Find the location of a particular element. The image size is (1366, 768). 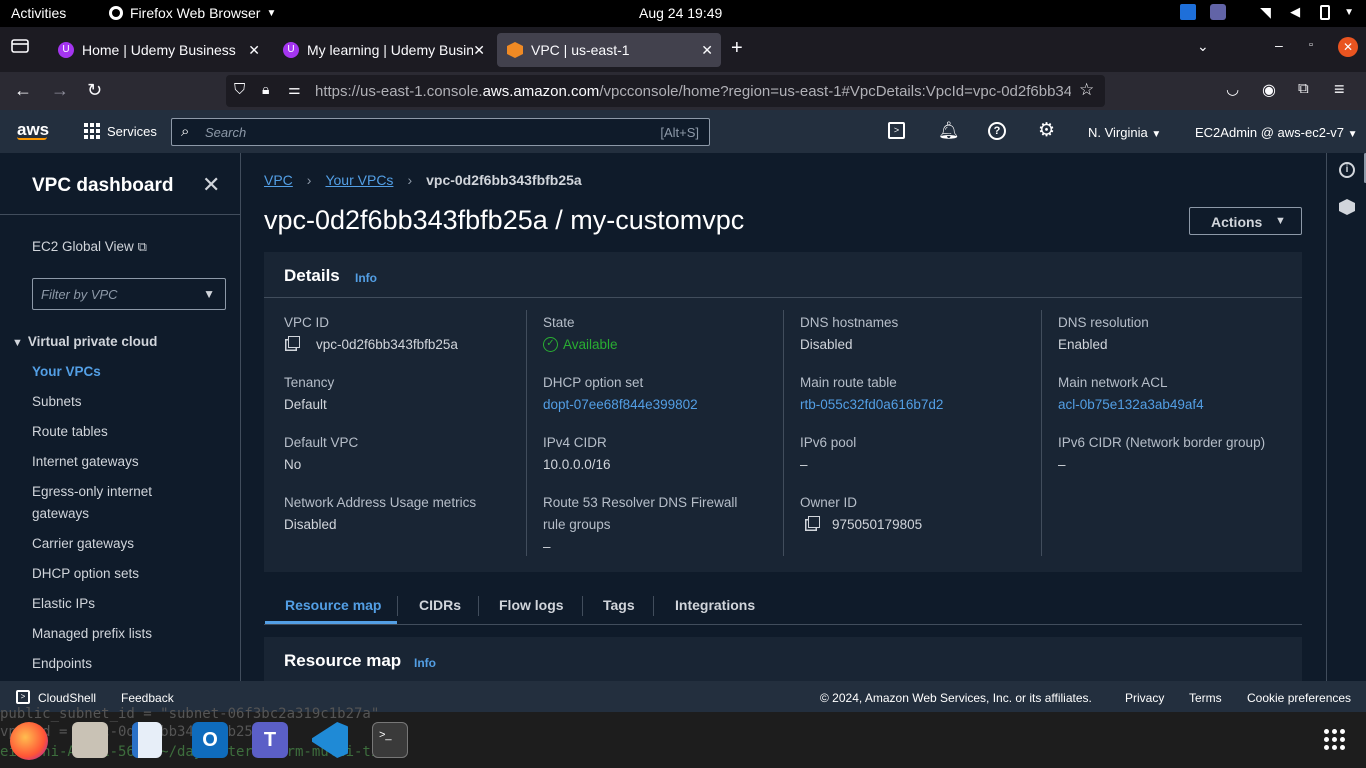

vpc-id-value: vpc-0d2f6bb343fbfb25a is located at coordinates (387, 344).